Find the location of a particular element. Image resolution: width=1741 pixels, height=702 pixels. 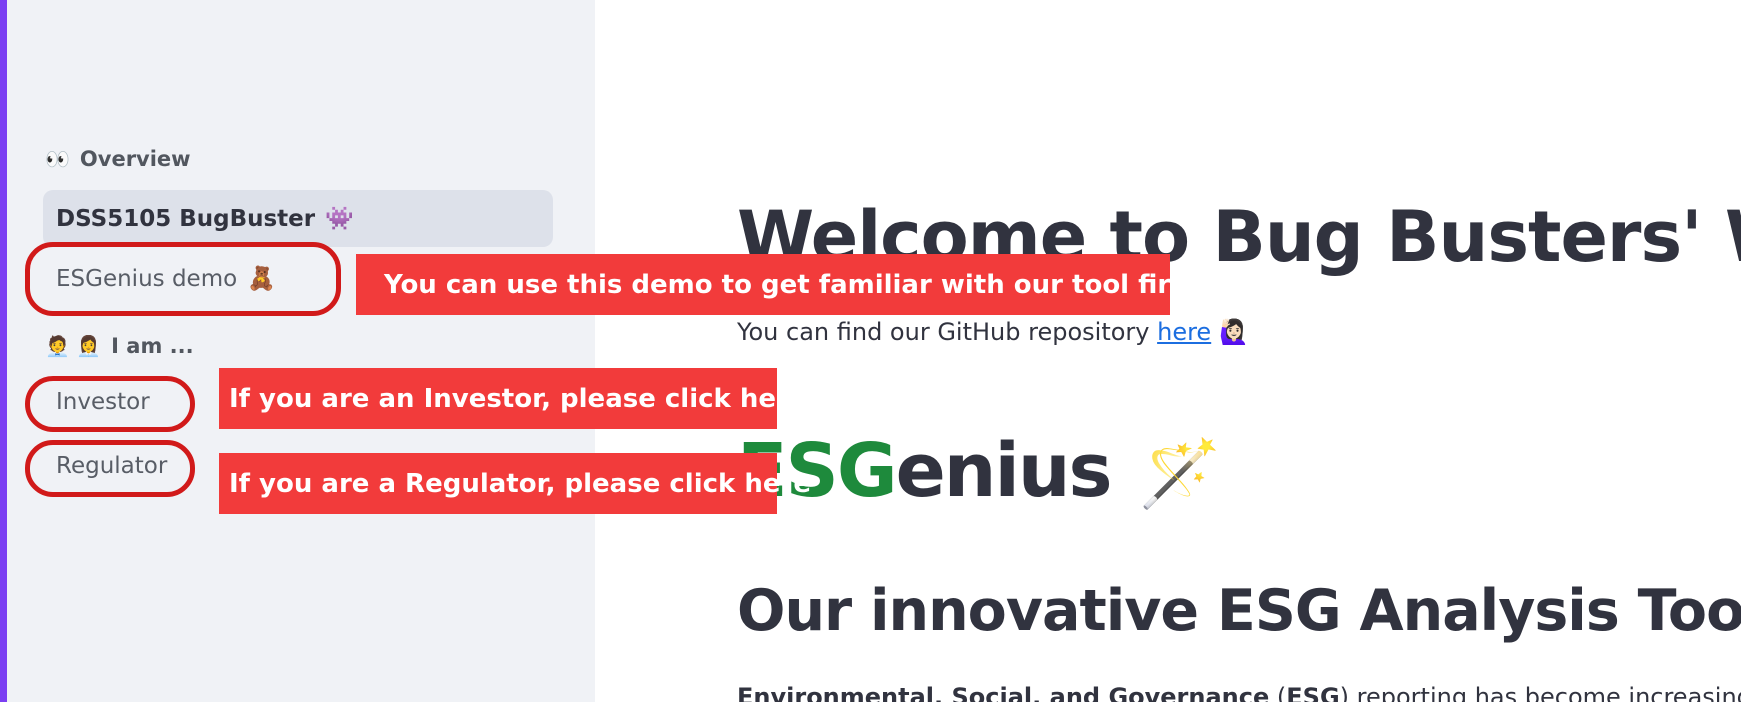

teddy-bear-icon: 🧸 is located at coordinates (261, 279).